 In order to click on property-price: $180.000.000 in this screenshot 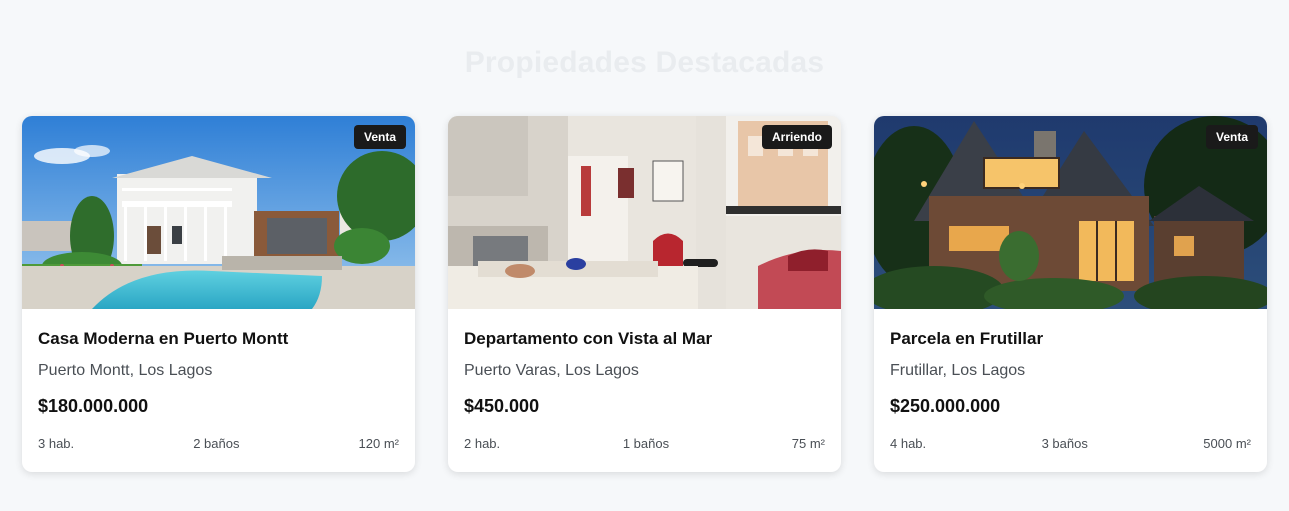, I will do `click(93, 406)`.